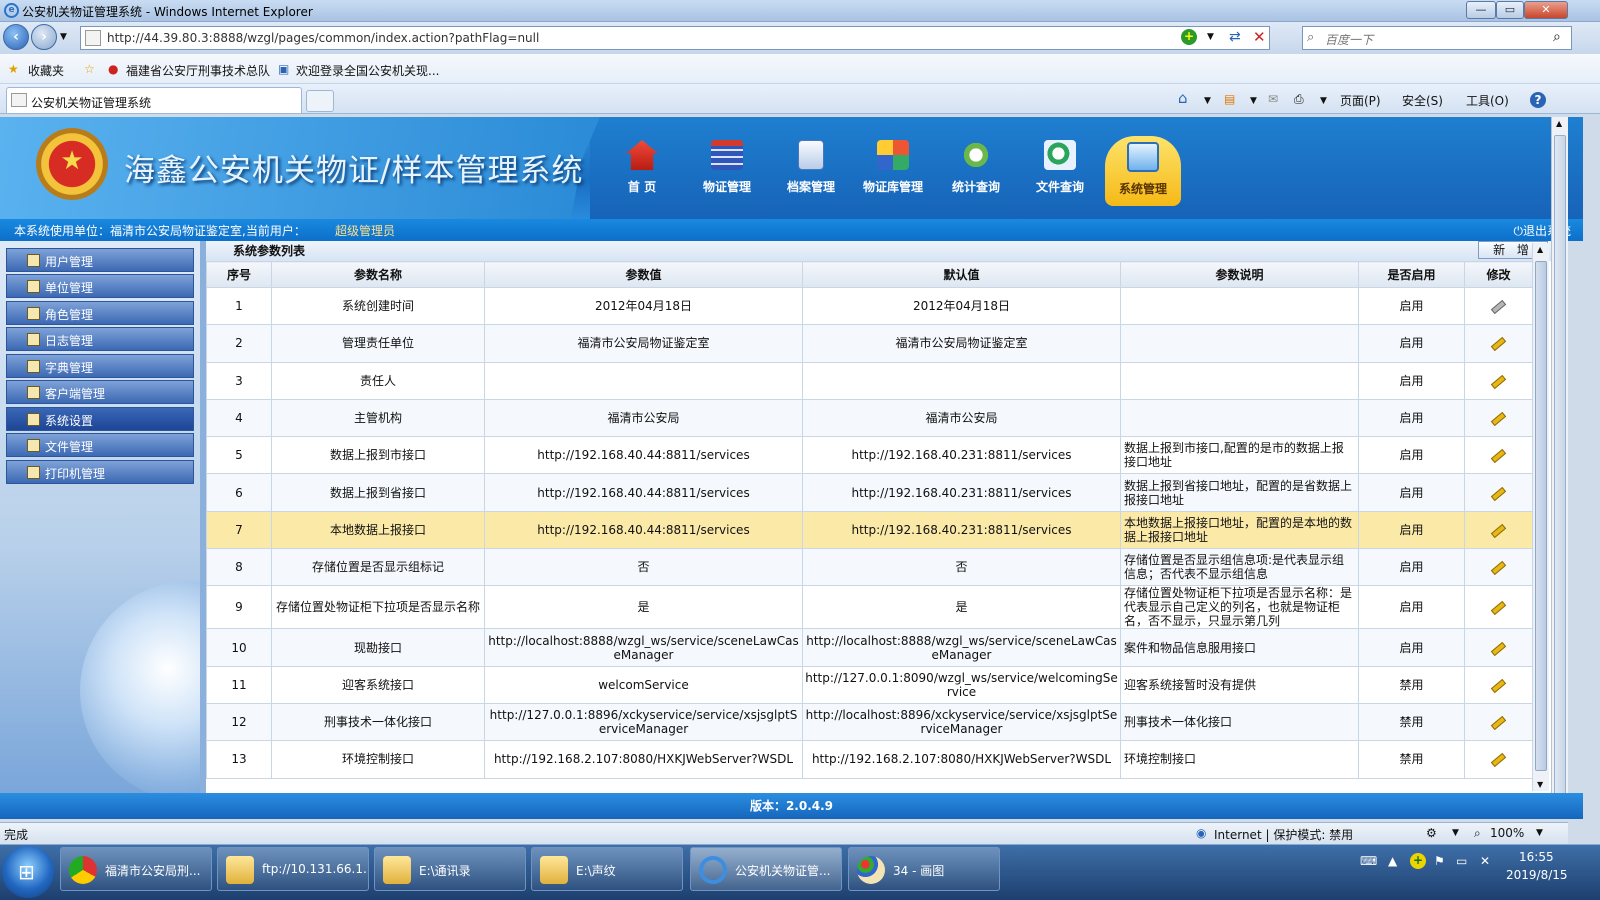  Describe the element at coordinates (1481, 10) in the screenshot. I see `minimize-button: —` at that location.